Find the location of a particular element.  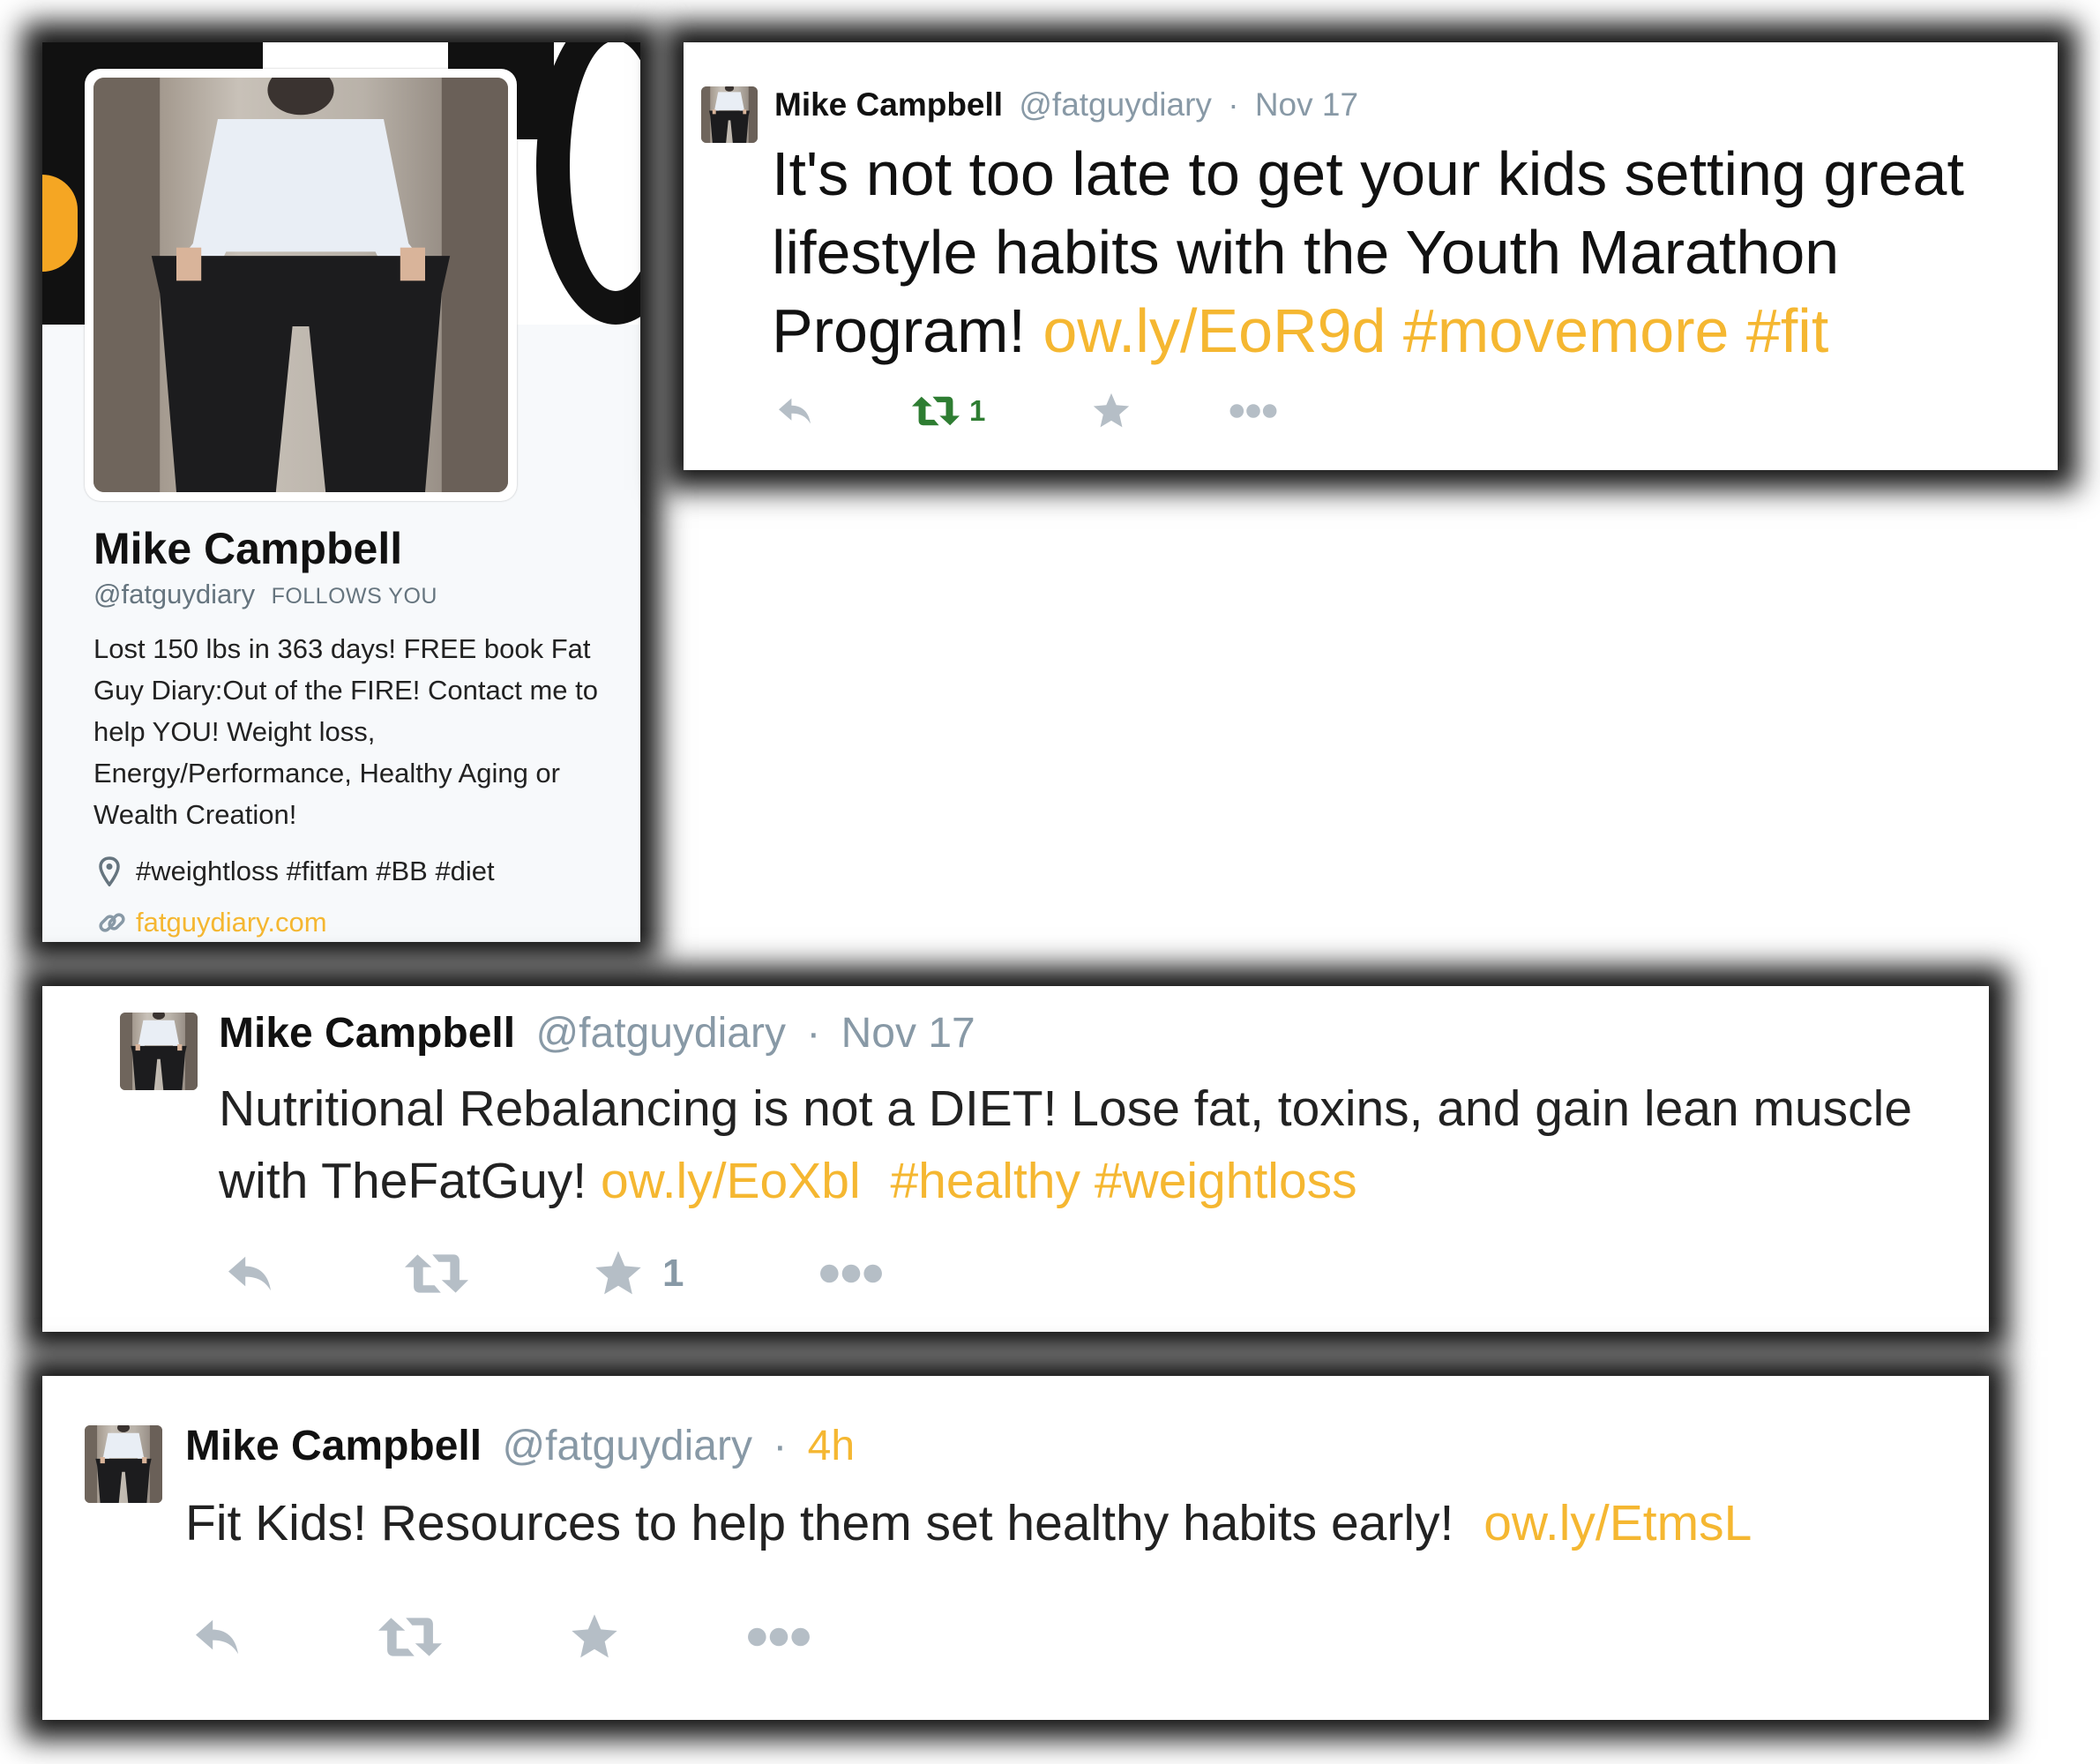

profile-website-row: fatguydiary.com is located at coordinates (212, 922).